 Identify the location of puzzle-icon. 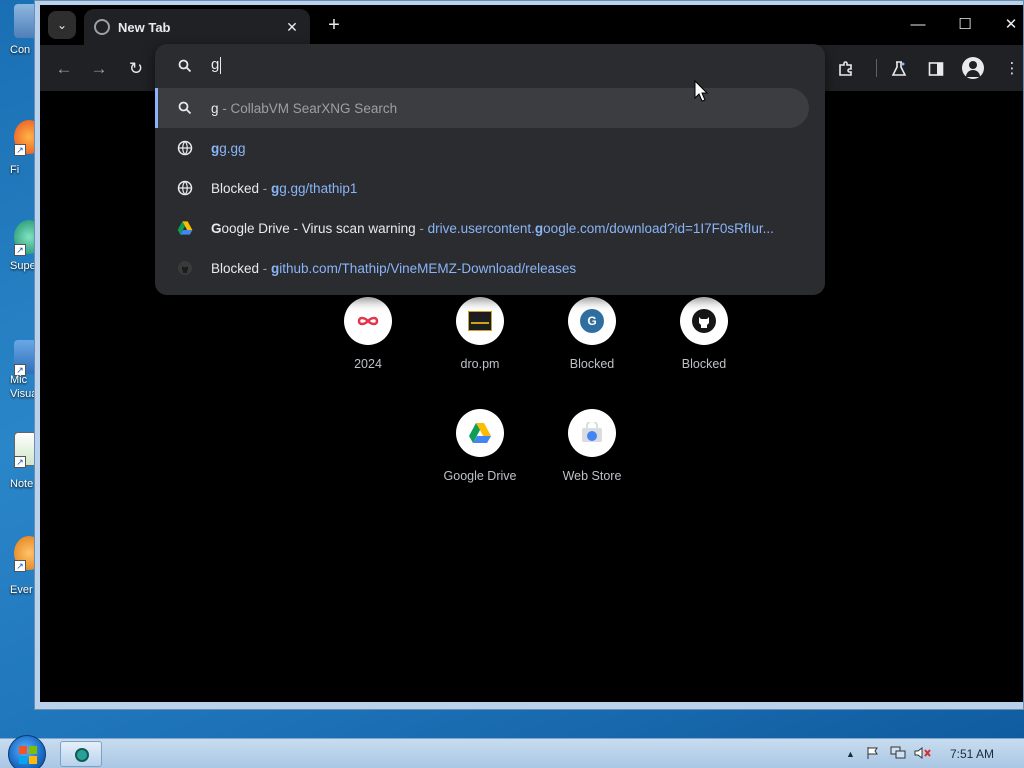
(845, 68).